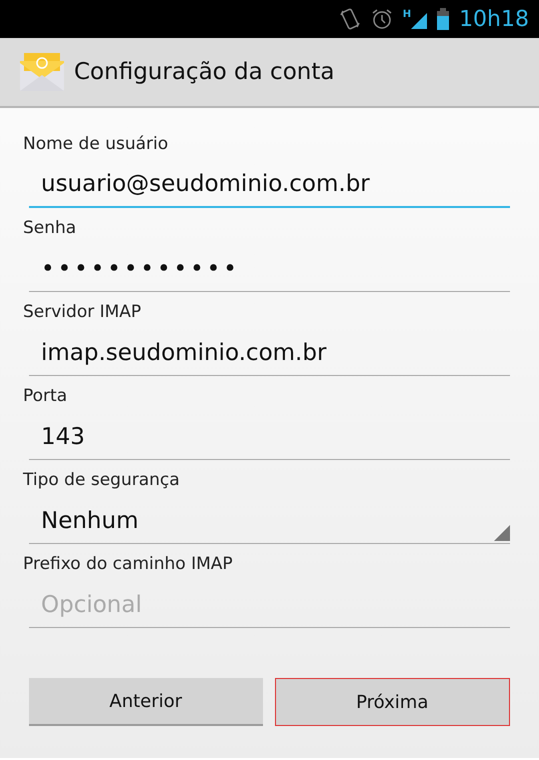 The image size is (539, 760). Describe the element at coordinates (269, 185) in the screenshot. I see `input-field: usuario@seudominio.com.br` at that location.